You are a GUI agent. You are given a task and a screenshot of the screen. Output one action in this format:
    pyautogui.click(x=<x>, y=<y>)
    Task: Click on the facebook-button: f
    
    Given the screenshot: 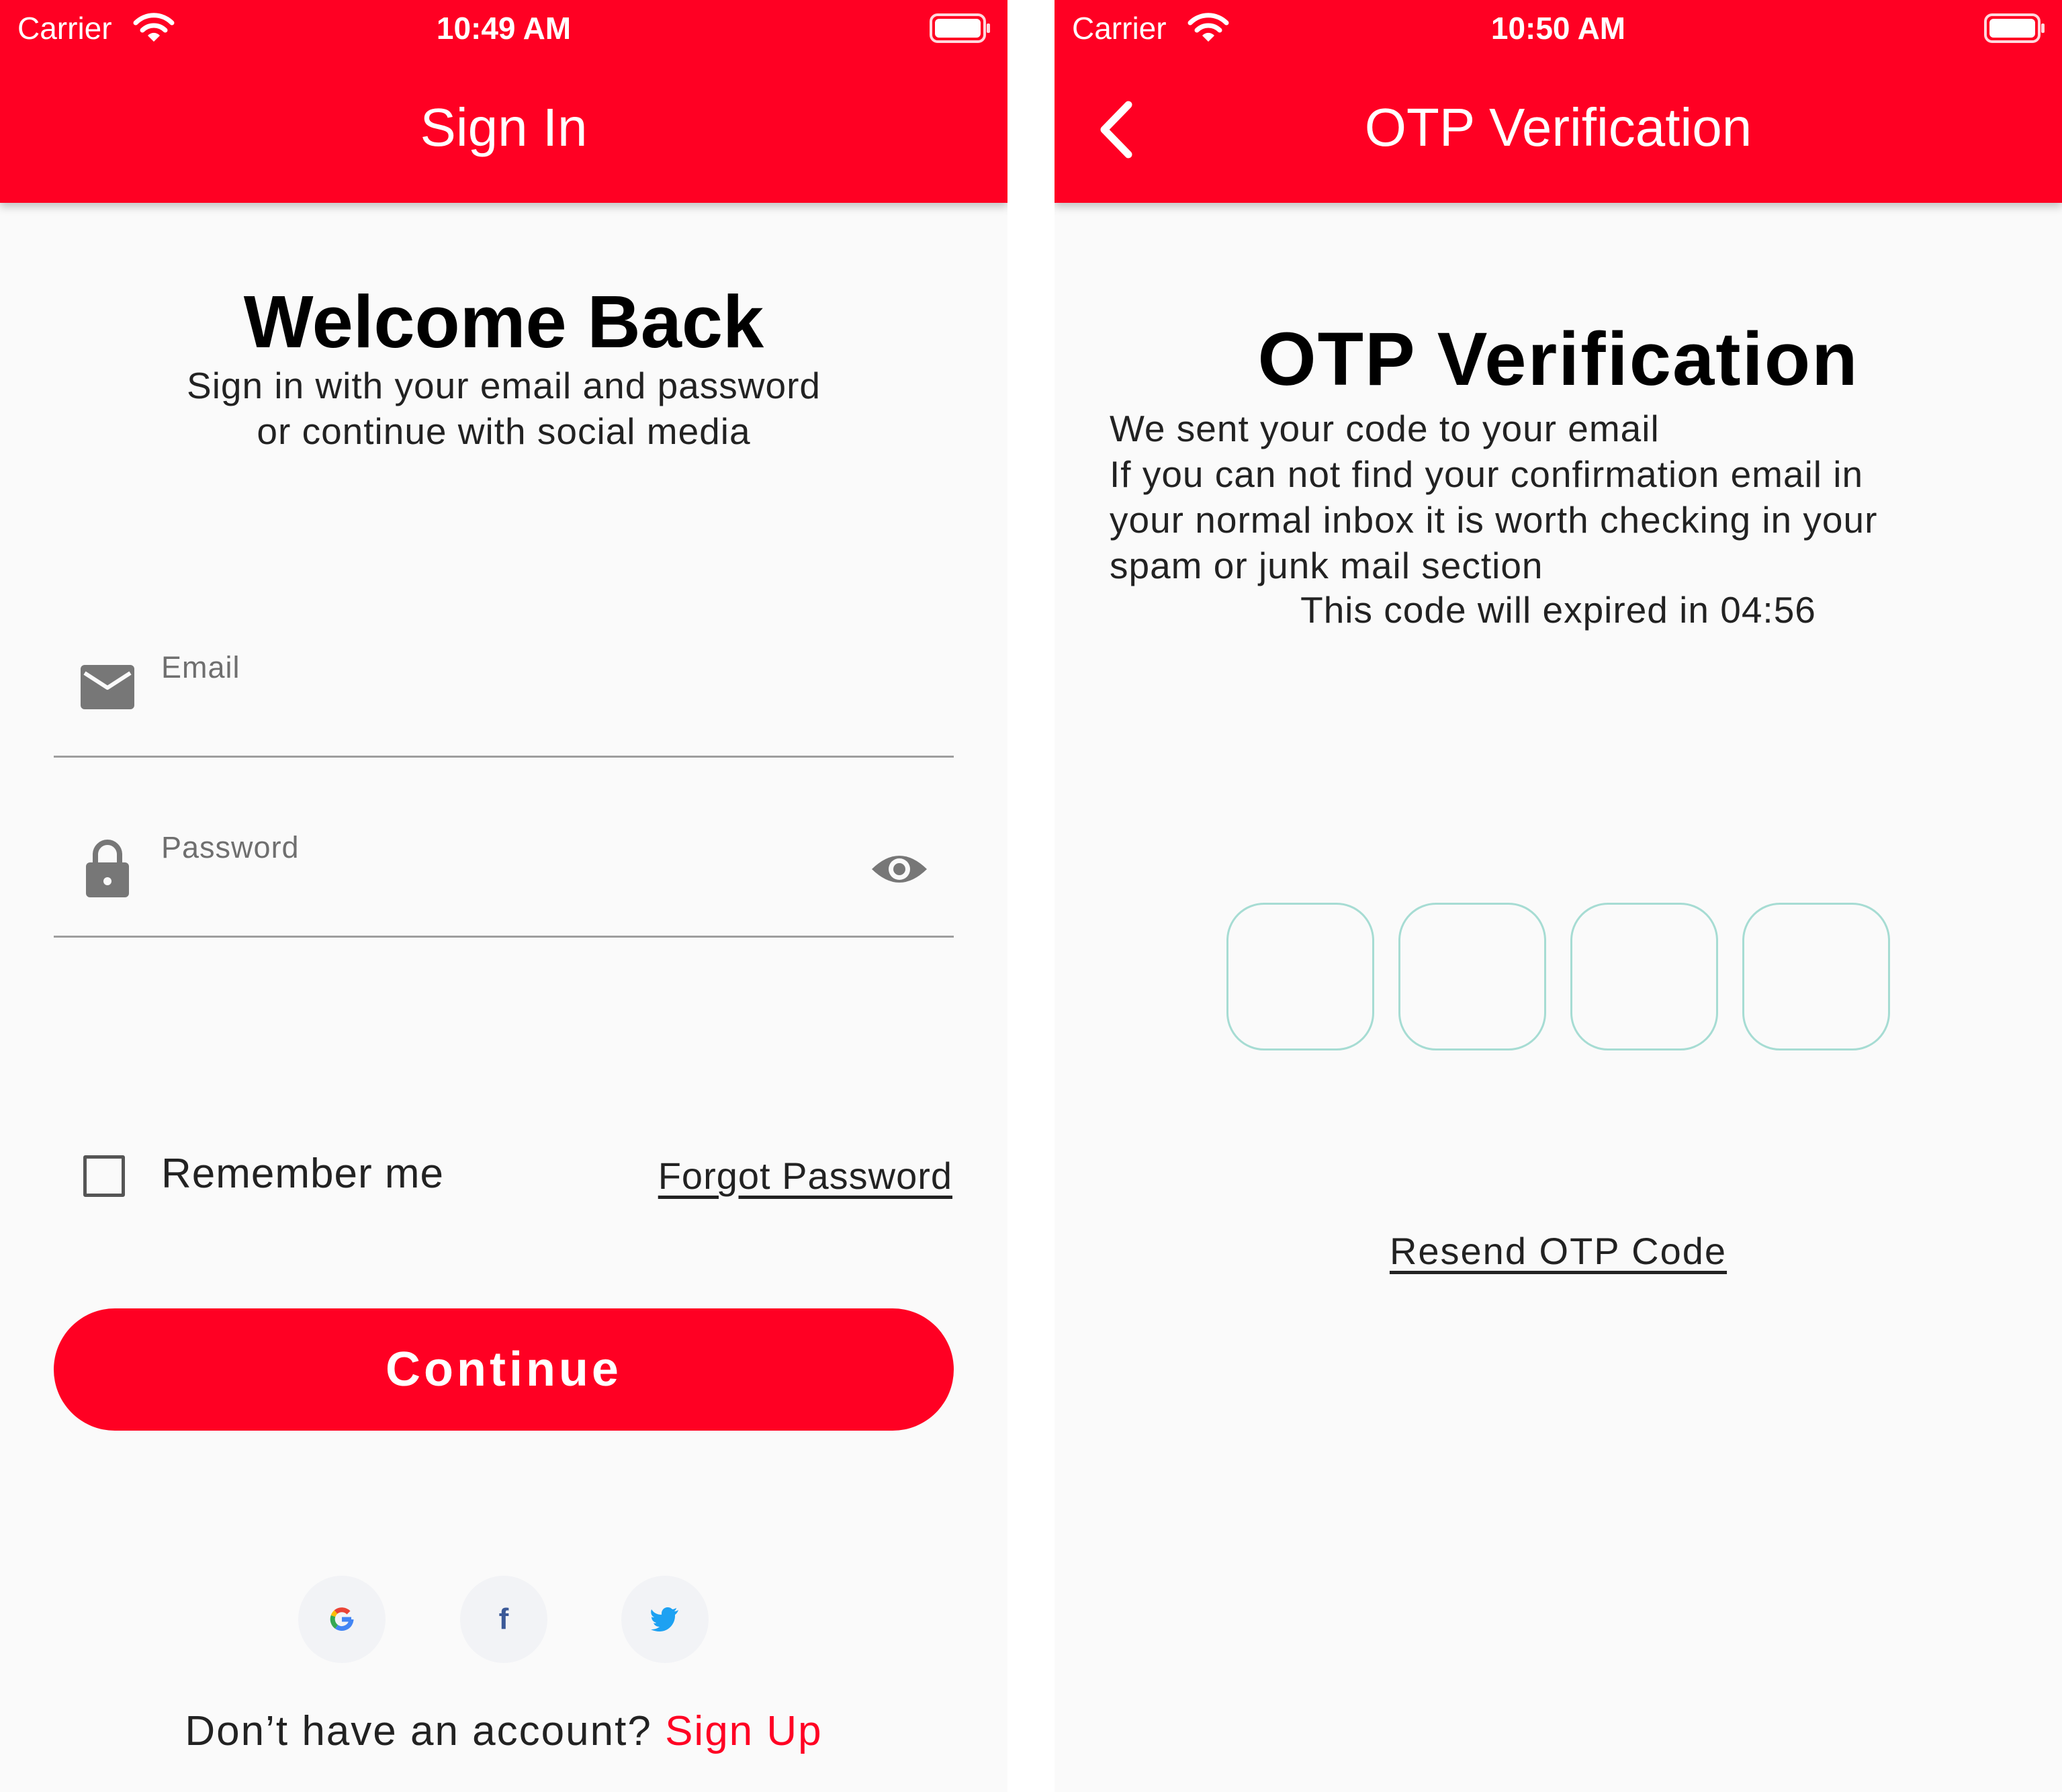 What is the action you would take?
    pyautogui.click(x=503, y=1619)
    